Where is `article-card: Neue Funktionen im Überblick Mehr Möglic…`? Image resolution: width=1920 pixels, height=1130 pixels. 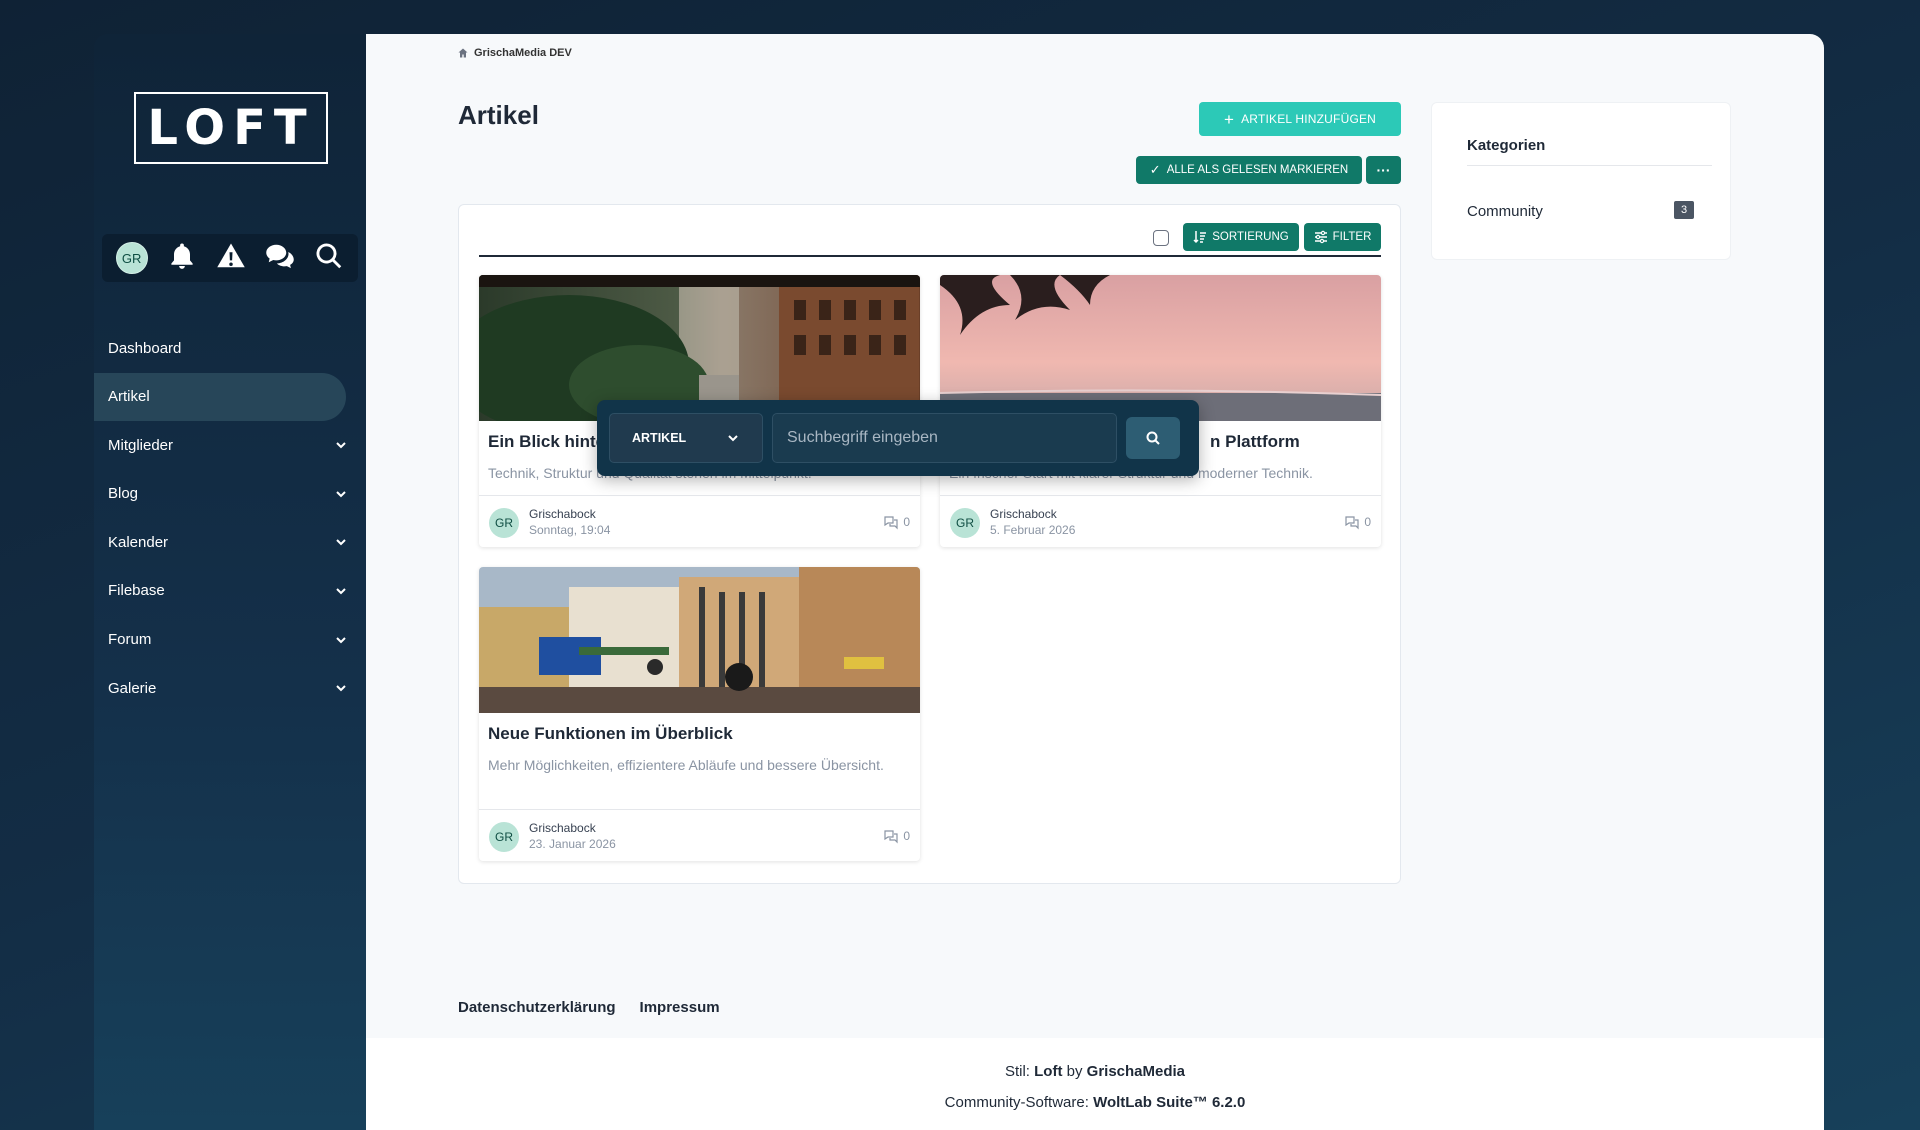 article-card: Neue Funktionen im Überblick Mehr Möglic… is located at coordinates (699, 714).